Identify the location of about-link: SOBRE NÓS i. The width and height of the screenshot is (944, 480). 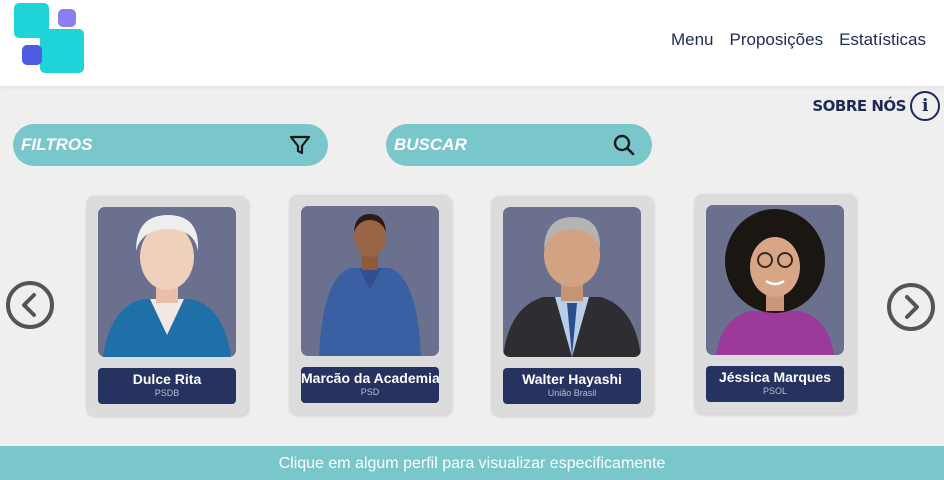
(876, 106).